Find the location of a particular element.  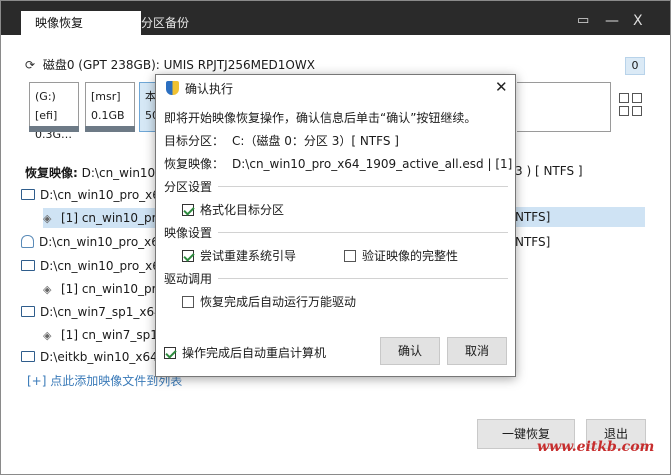

minimize-button: — is located at coordinates (612, 21).